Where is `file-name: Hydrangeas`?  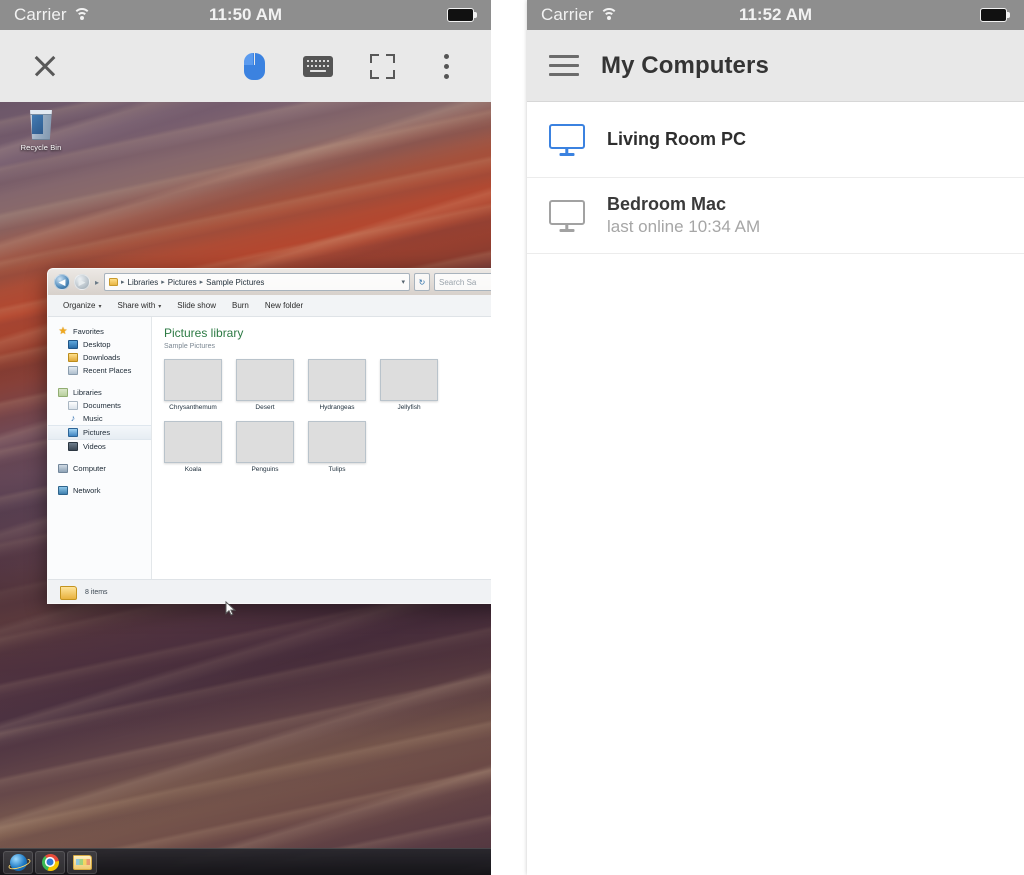
file-name: Hydrangeas is located at coordinates (337, 407).